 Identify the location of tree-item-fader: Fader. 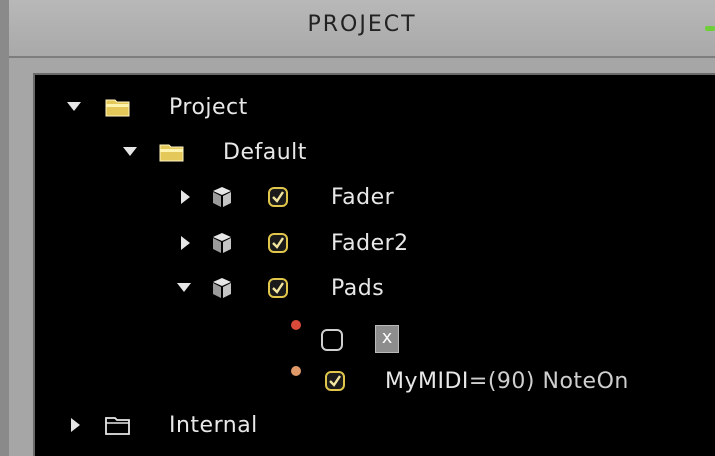
(375, 199).